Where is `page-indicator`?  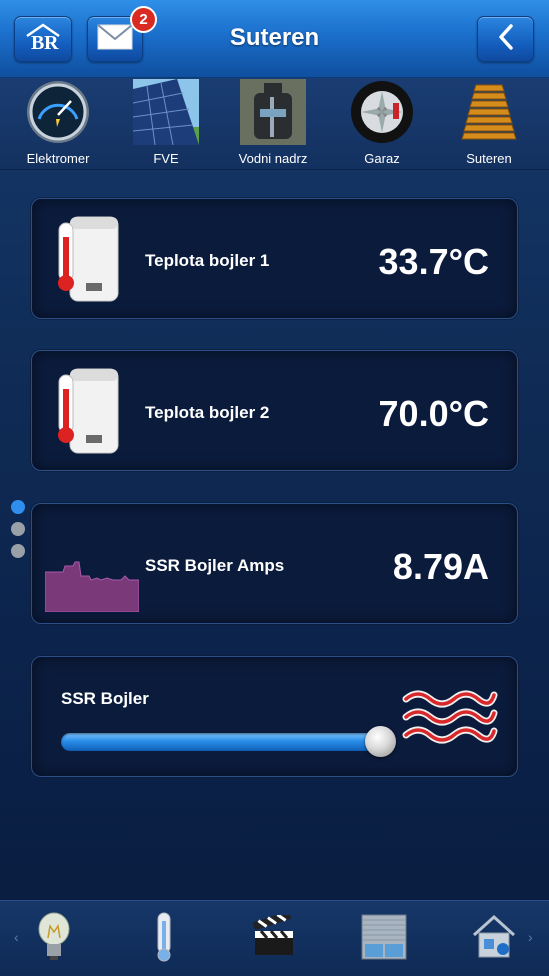
page-indicator is located at coordinates (18, 533).